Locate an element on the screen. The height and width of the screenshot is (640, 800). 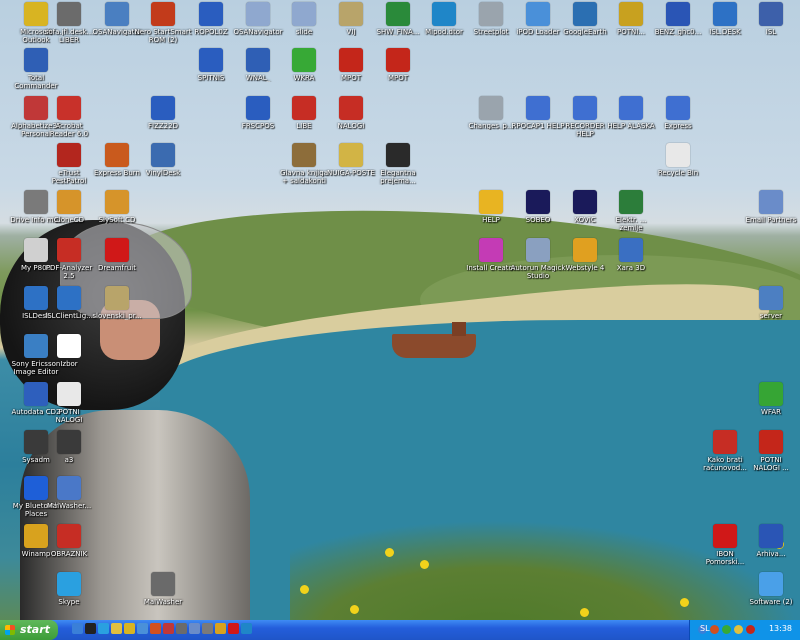
desktop-icon-label-line2: Commander is located at coordinates (36, 86).